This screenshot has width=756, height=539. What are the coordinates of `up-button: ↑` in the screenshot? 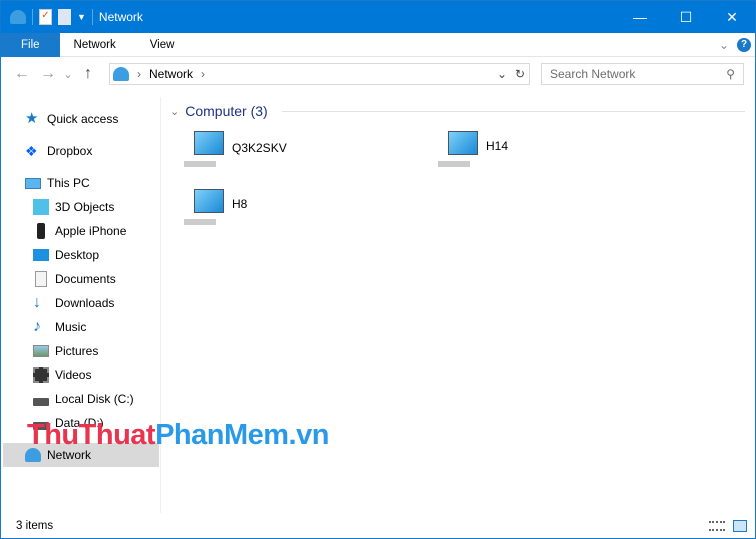 It's located at (88, 74).